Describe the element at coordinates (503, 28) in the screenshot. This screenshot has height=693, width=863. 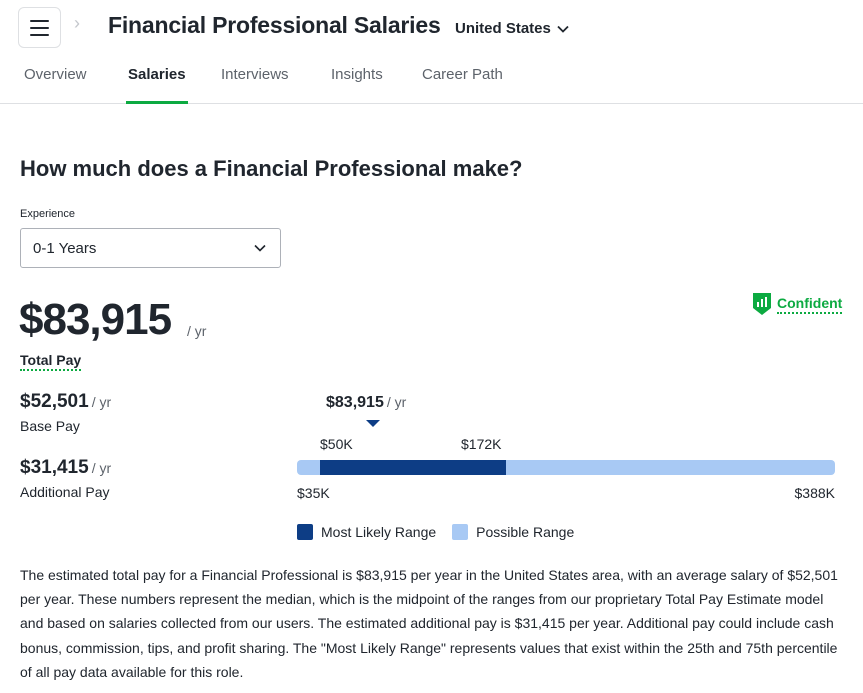
I see `location-label: United States` at that location.